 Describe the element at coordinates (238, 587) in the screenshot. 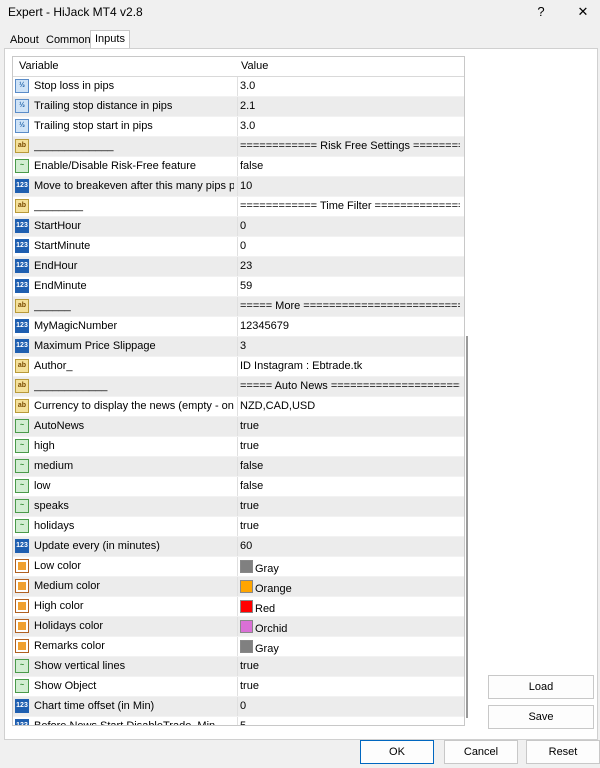

I see `input-row: Medium color Orange` at that location.